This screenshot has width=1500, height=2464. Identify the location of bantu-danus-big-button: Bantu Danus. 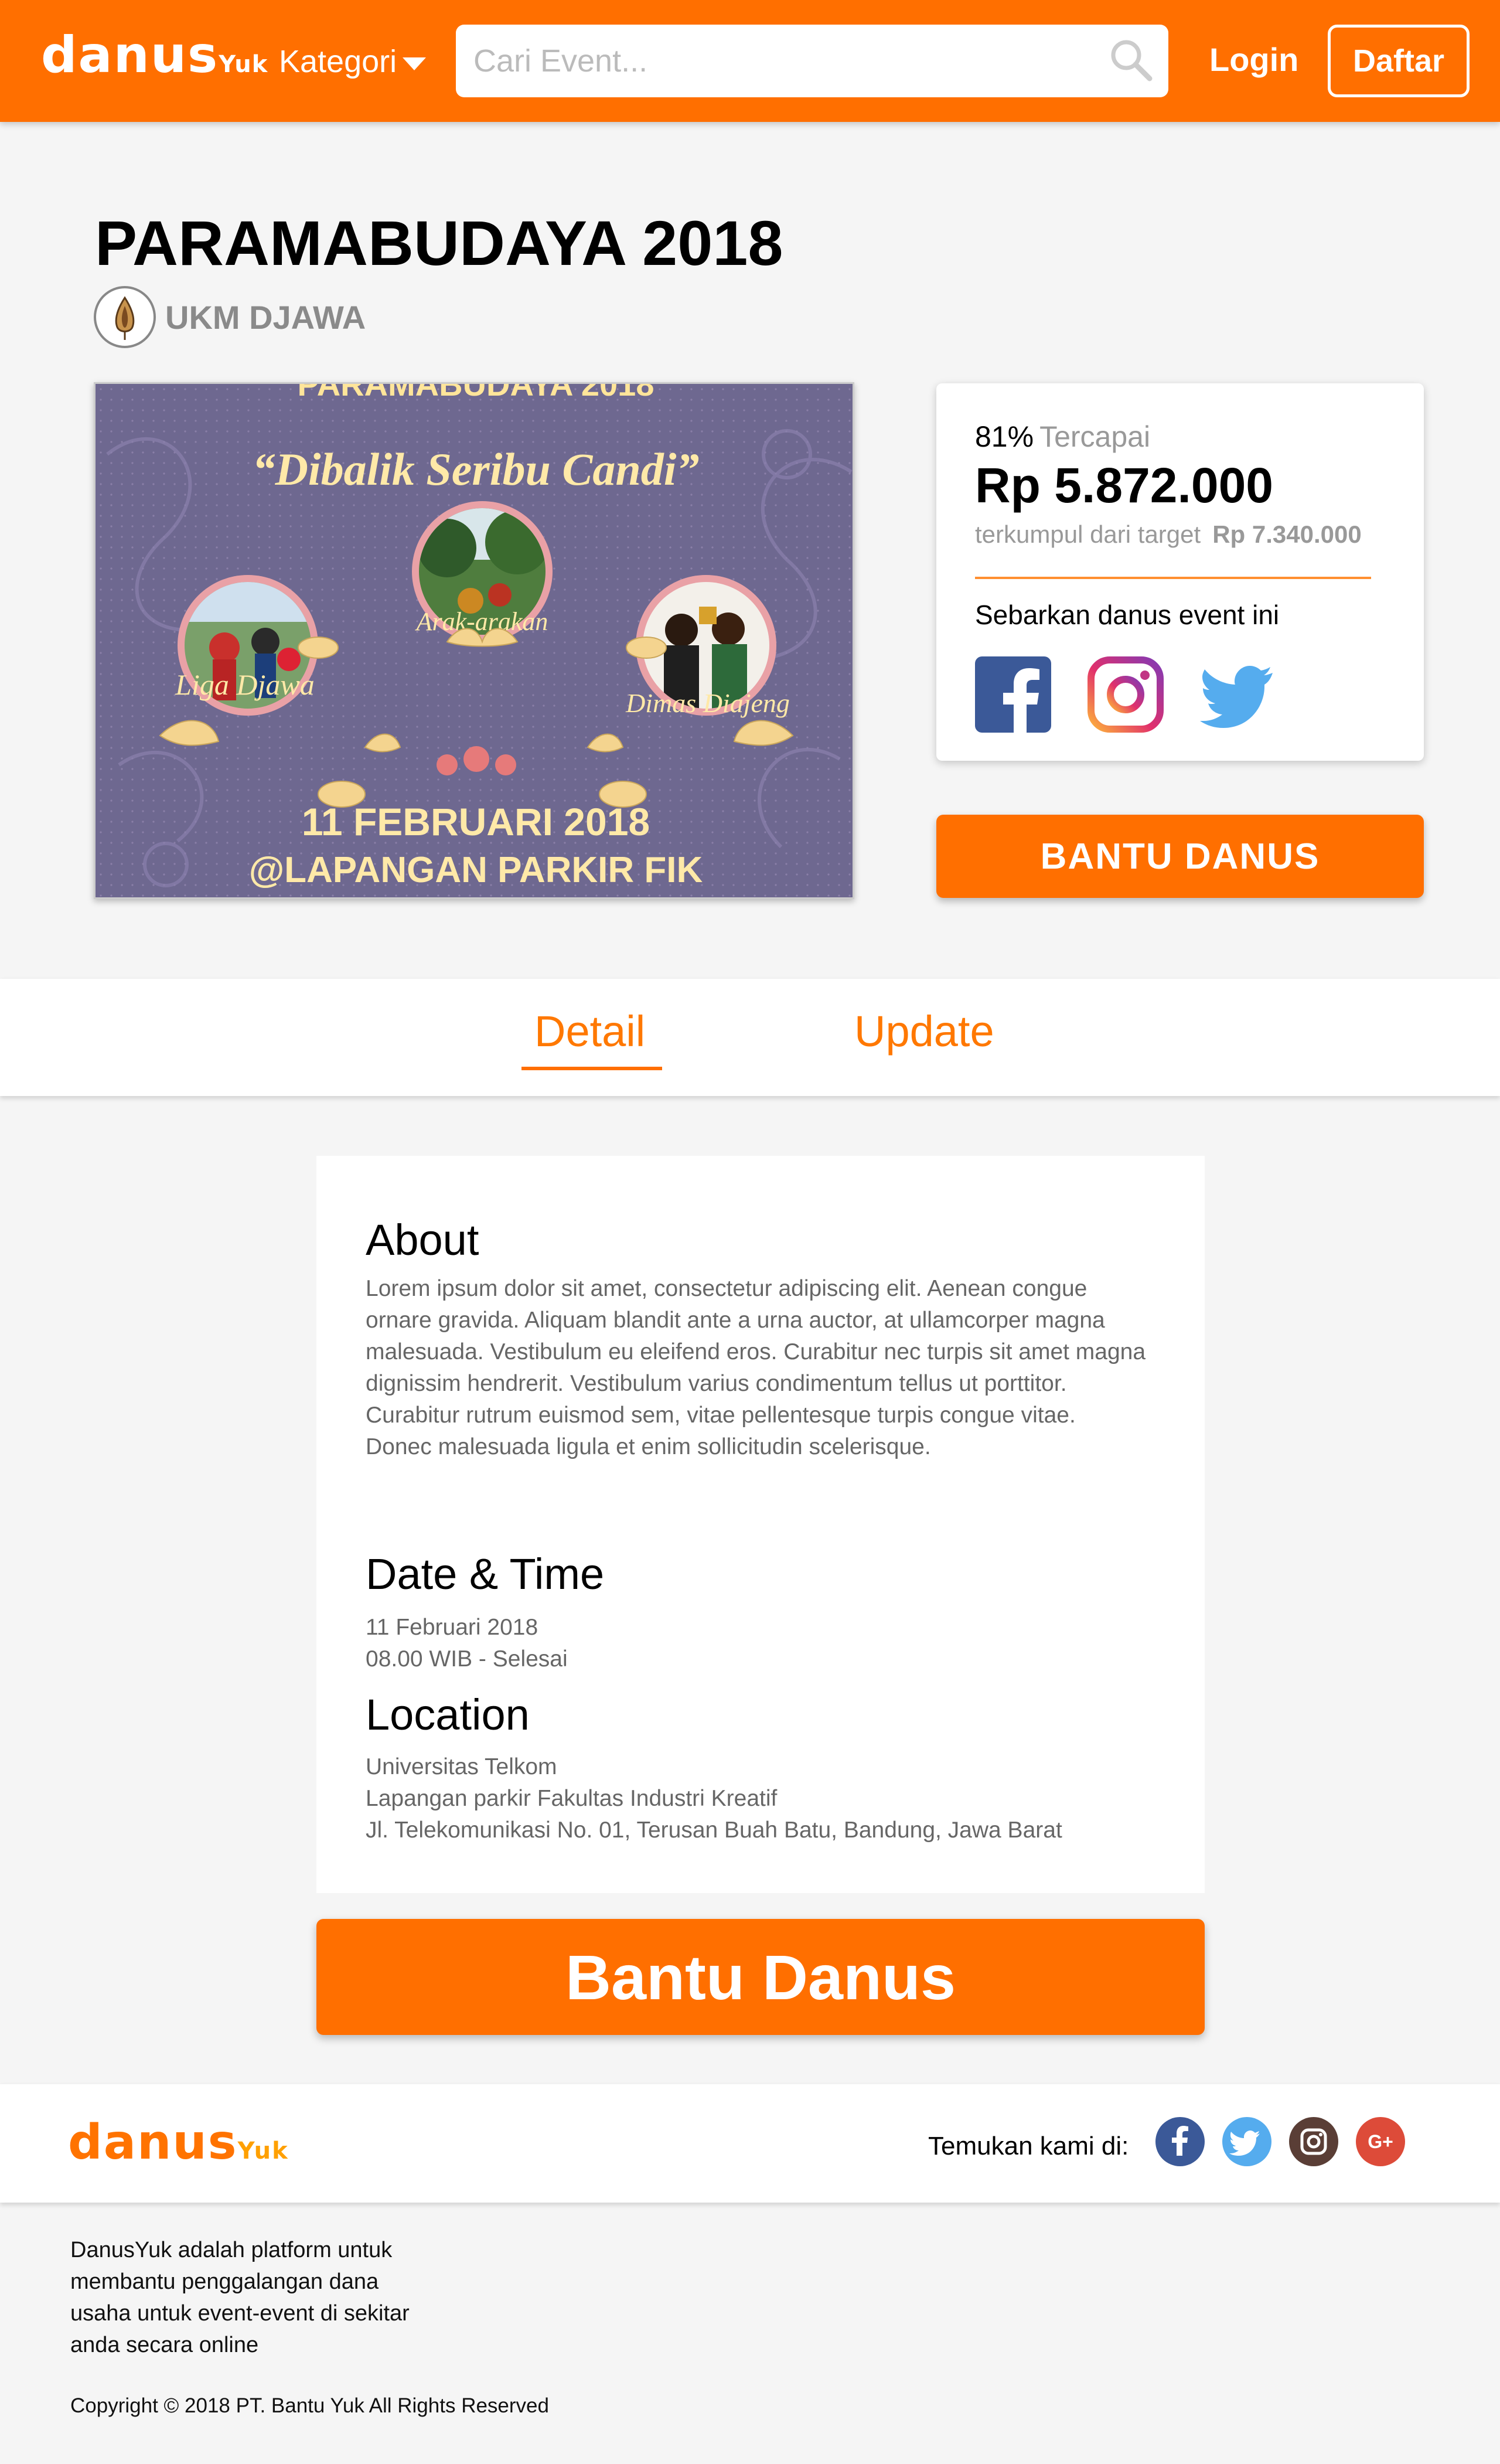
(760, 1977).